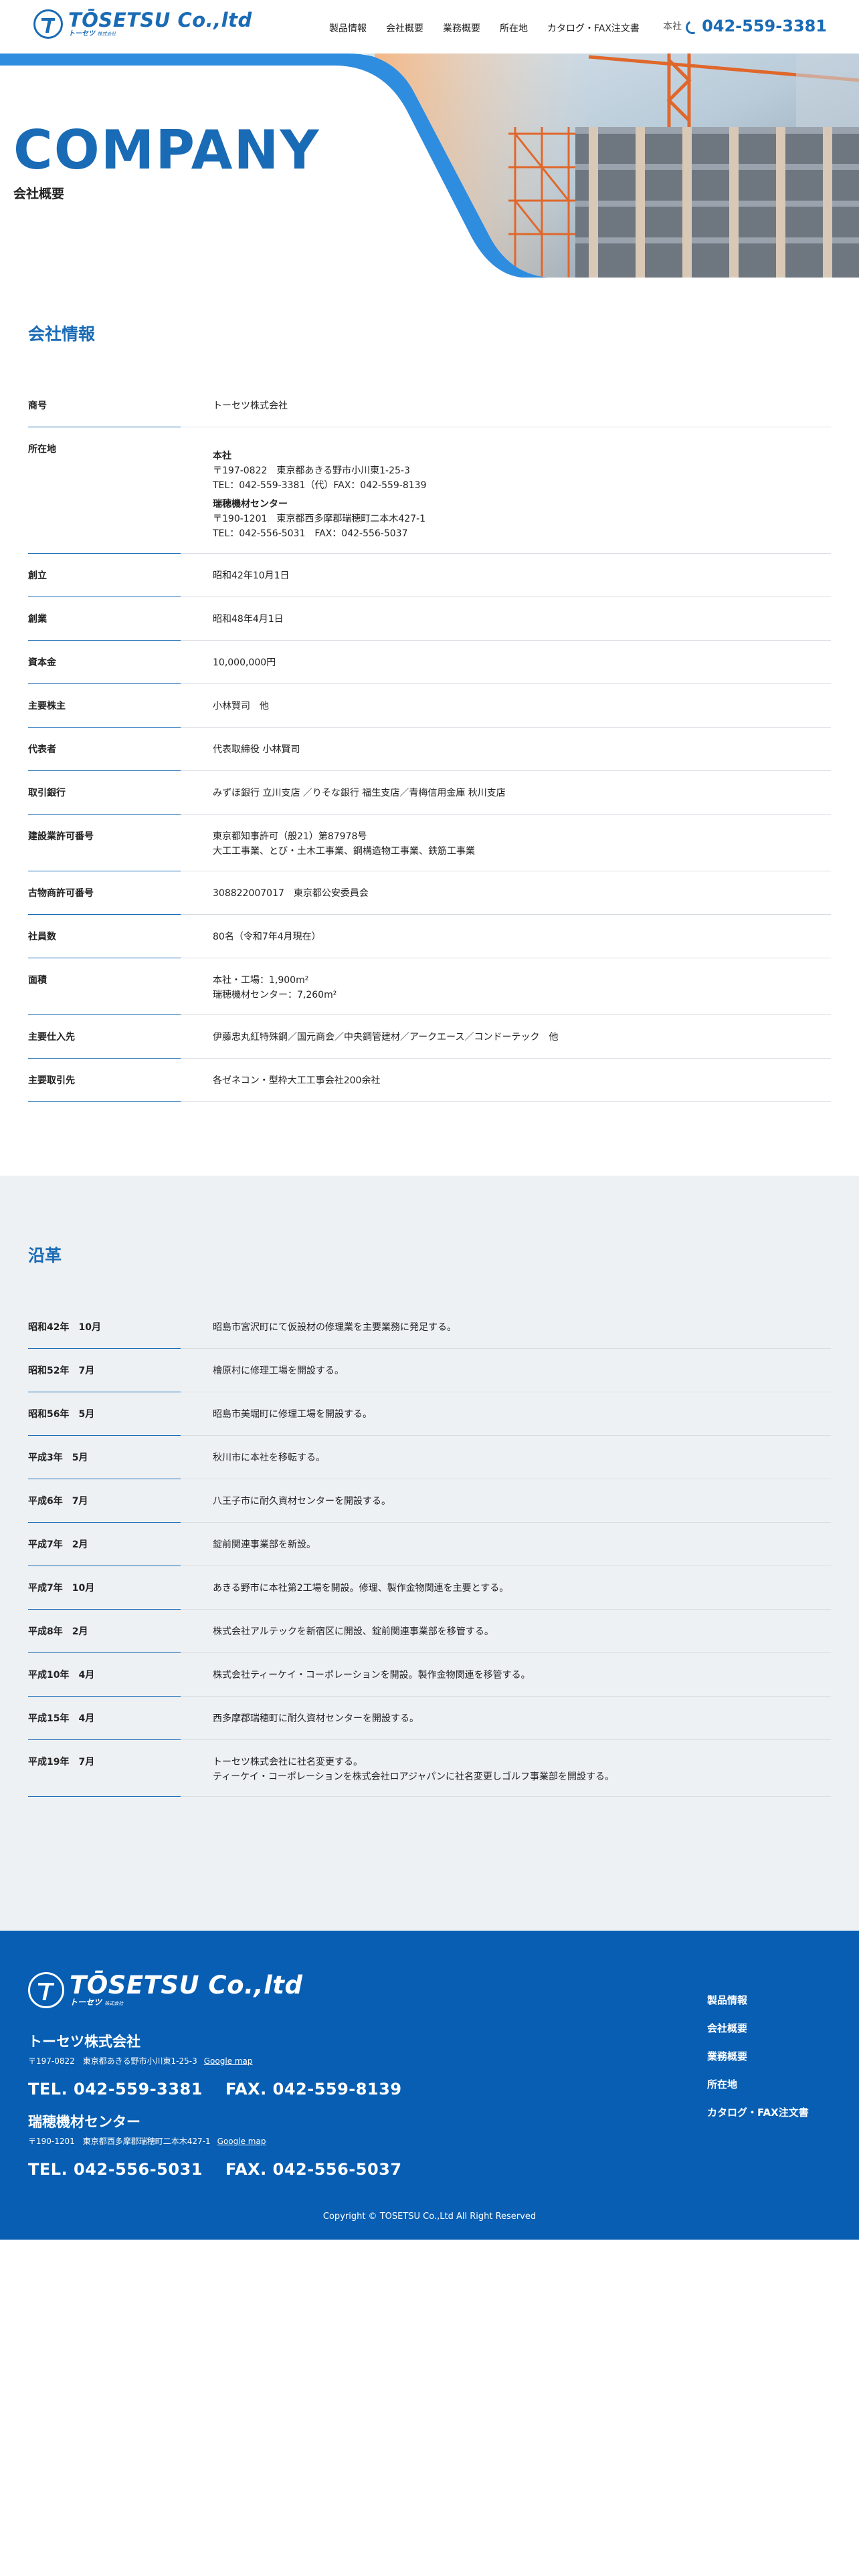 This screenshot has height=2576, width=859. Describe the element at coordinates (105, 619) in the screenshot. I see `info-label: 創業` at that location.